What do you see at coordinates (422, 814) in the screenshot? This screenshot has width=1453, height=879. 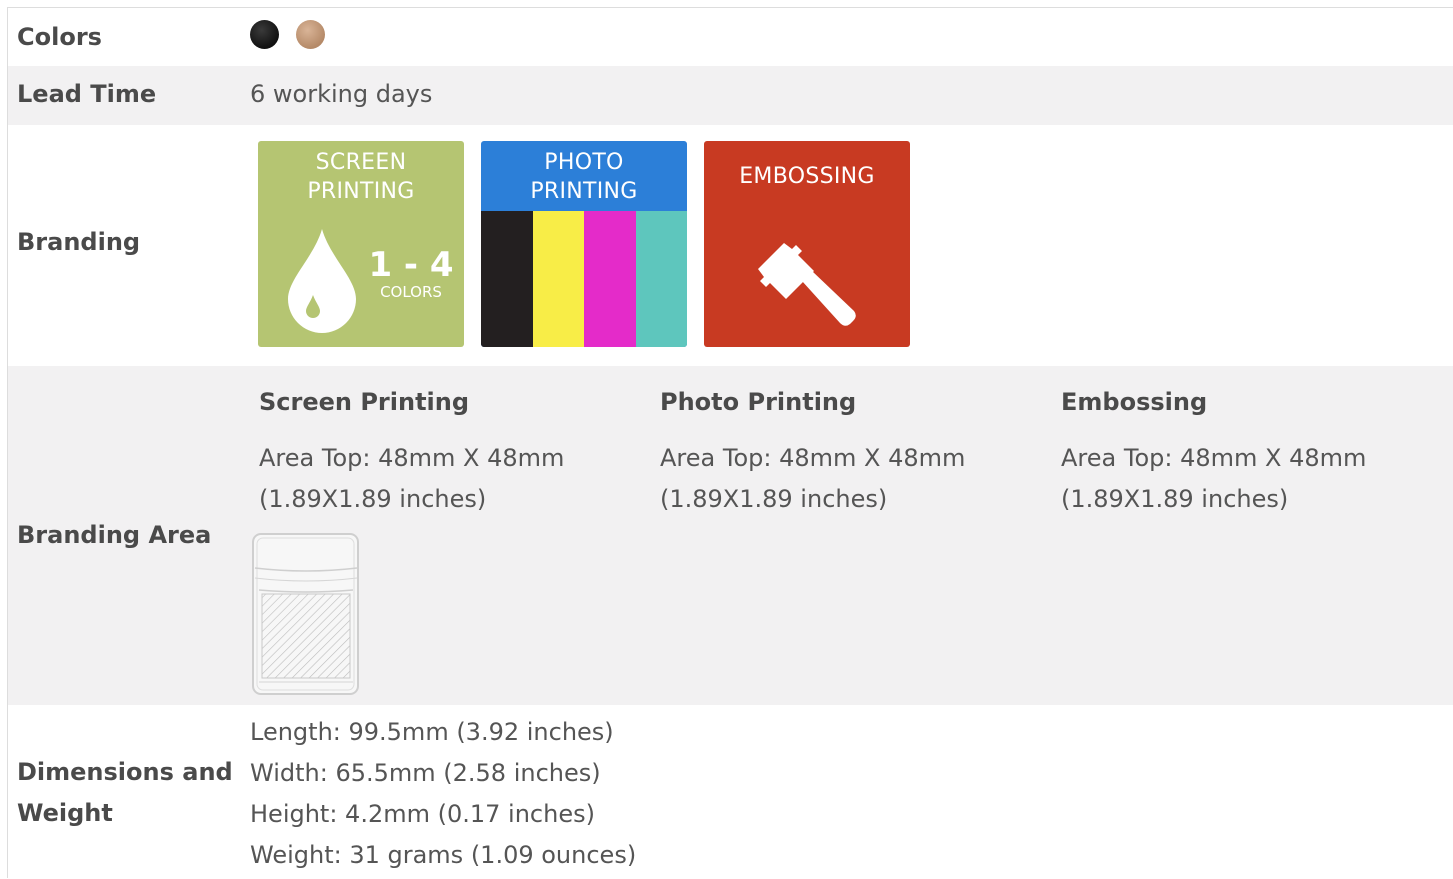 I see `height-value: Height: 4.2mm (0.17 inches)` at bounding box center [422, 814].